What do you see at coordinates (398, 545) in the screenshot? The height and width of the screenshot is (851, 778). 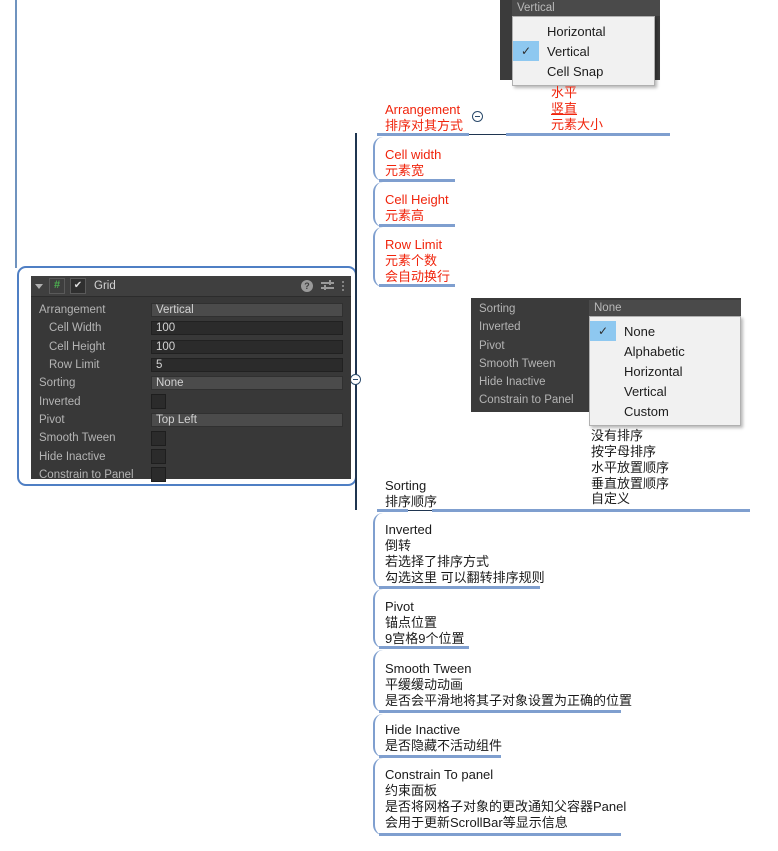 I see `annotation-line: 倒转` at bounding box center [398, 545].